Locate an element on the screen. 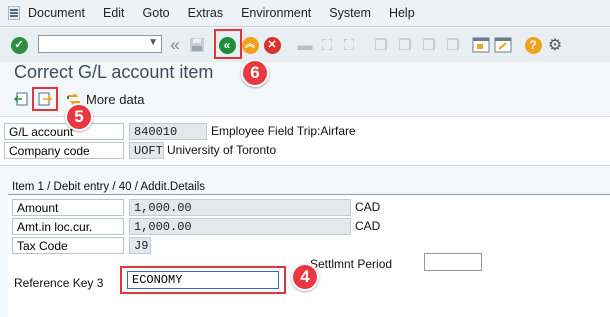  local-amount-label: Amt.in loc.cur. is located at coordinates (68, 226).